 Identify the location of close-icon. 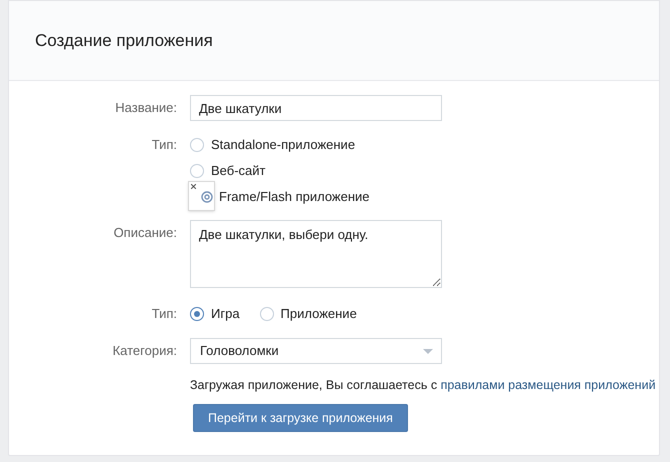
(193, 186).